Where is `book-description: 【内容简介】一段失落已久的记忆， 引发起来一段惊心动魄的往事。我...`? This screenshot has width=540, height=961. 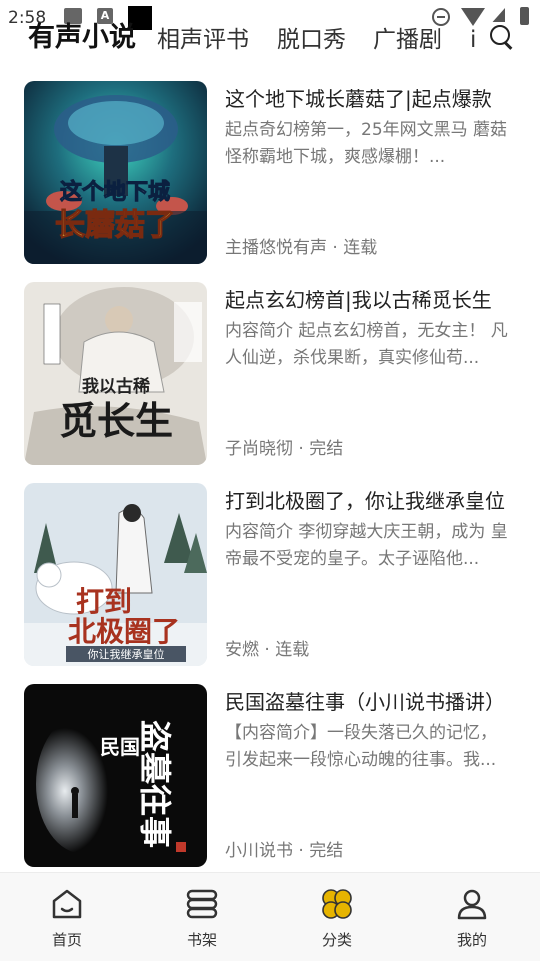 book-description: 【内容简介】一段失落已久的记忆， 引发起来一段惊心动魄的往事。我... is located at coordinates (361, 746).